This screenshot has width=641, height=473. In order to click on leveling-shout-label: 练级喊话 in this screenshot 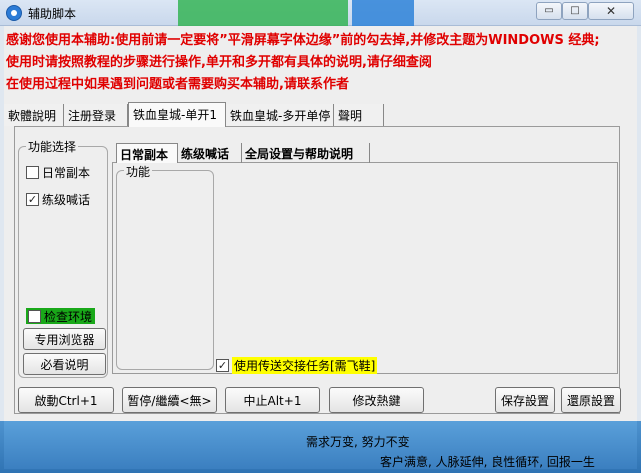, I will do `click(66, 200)`.